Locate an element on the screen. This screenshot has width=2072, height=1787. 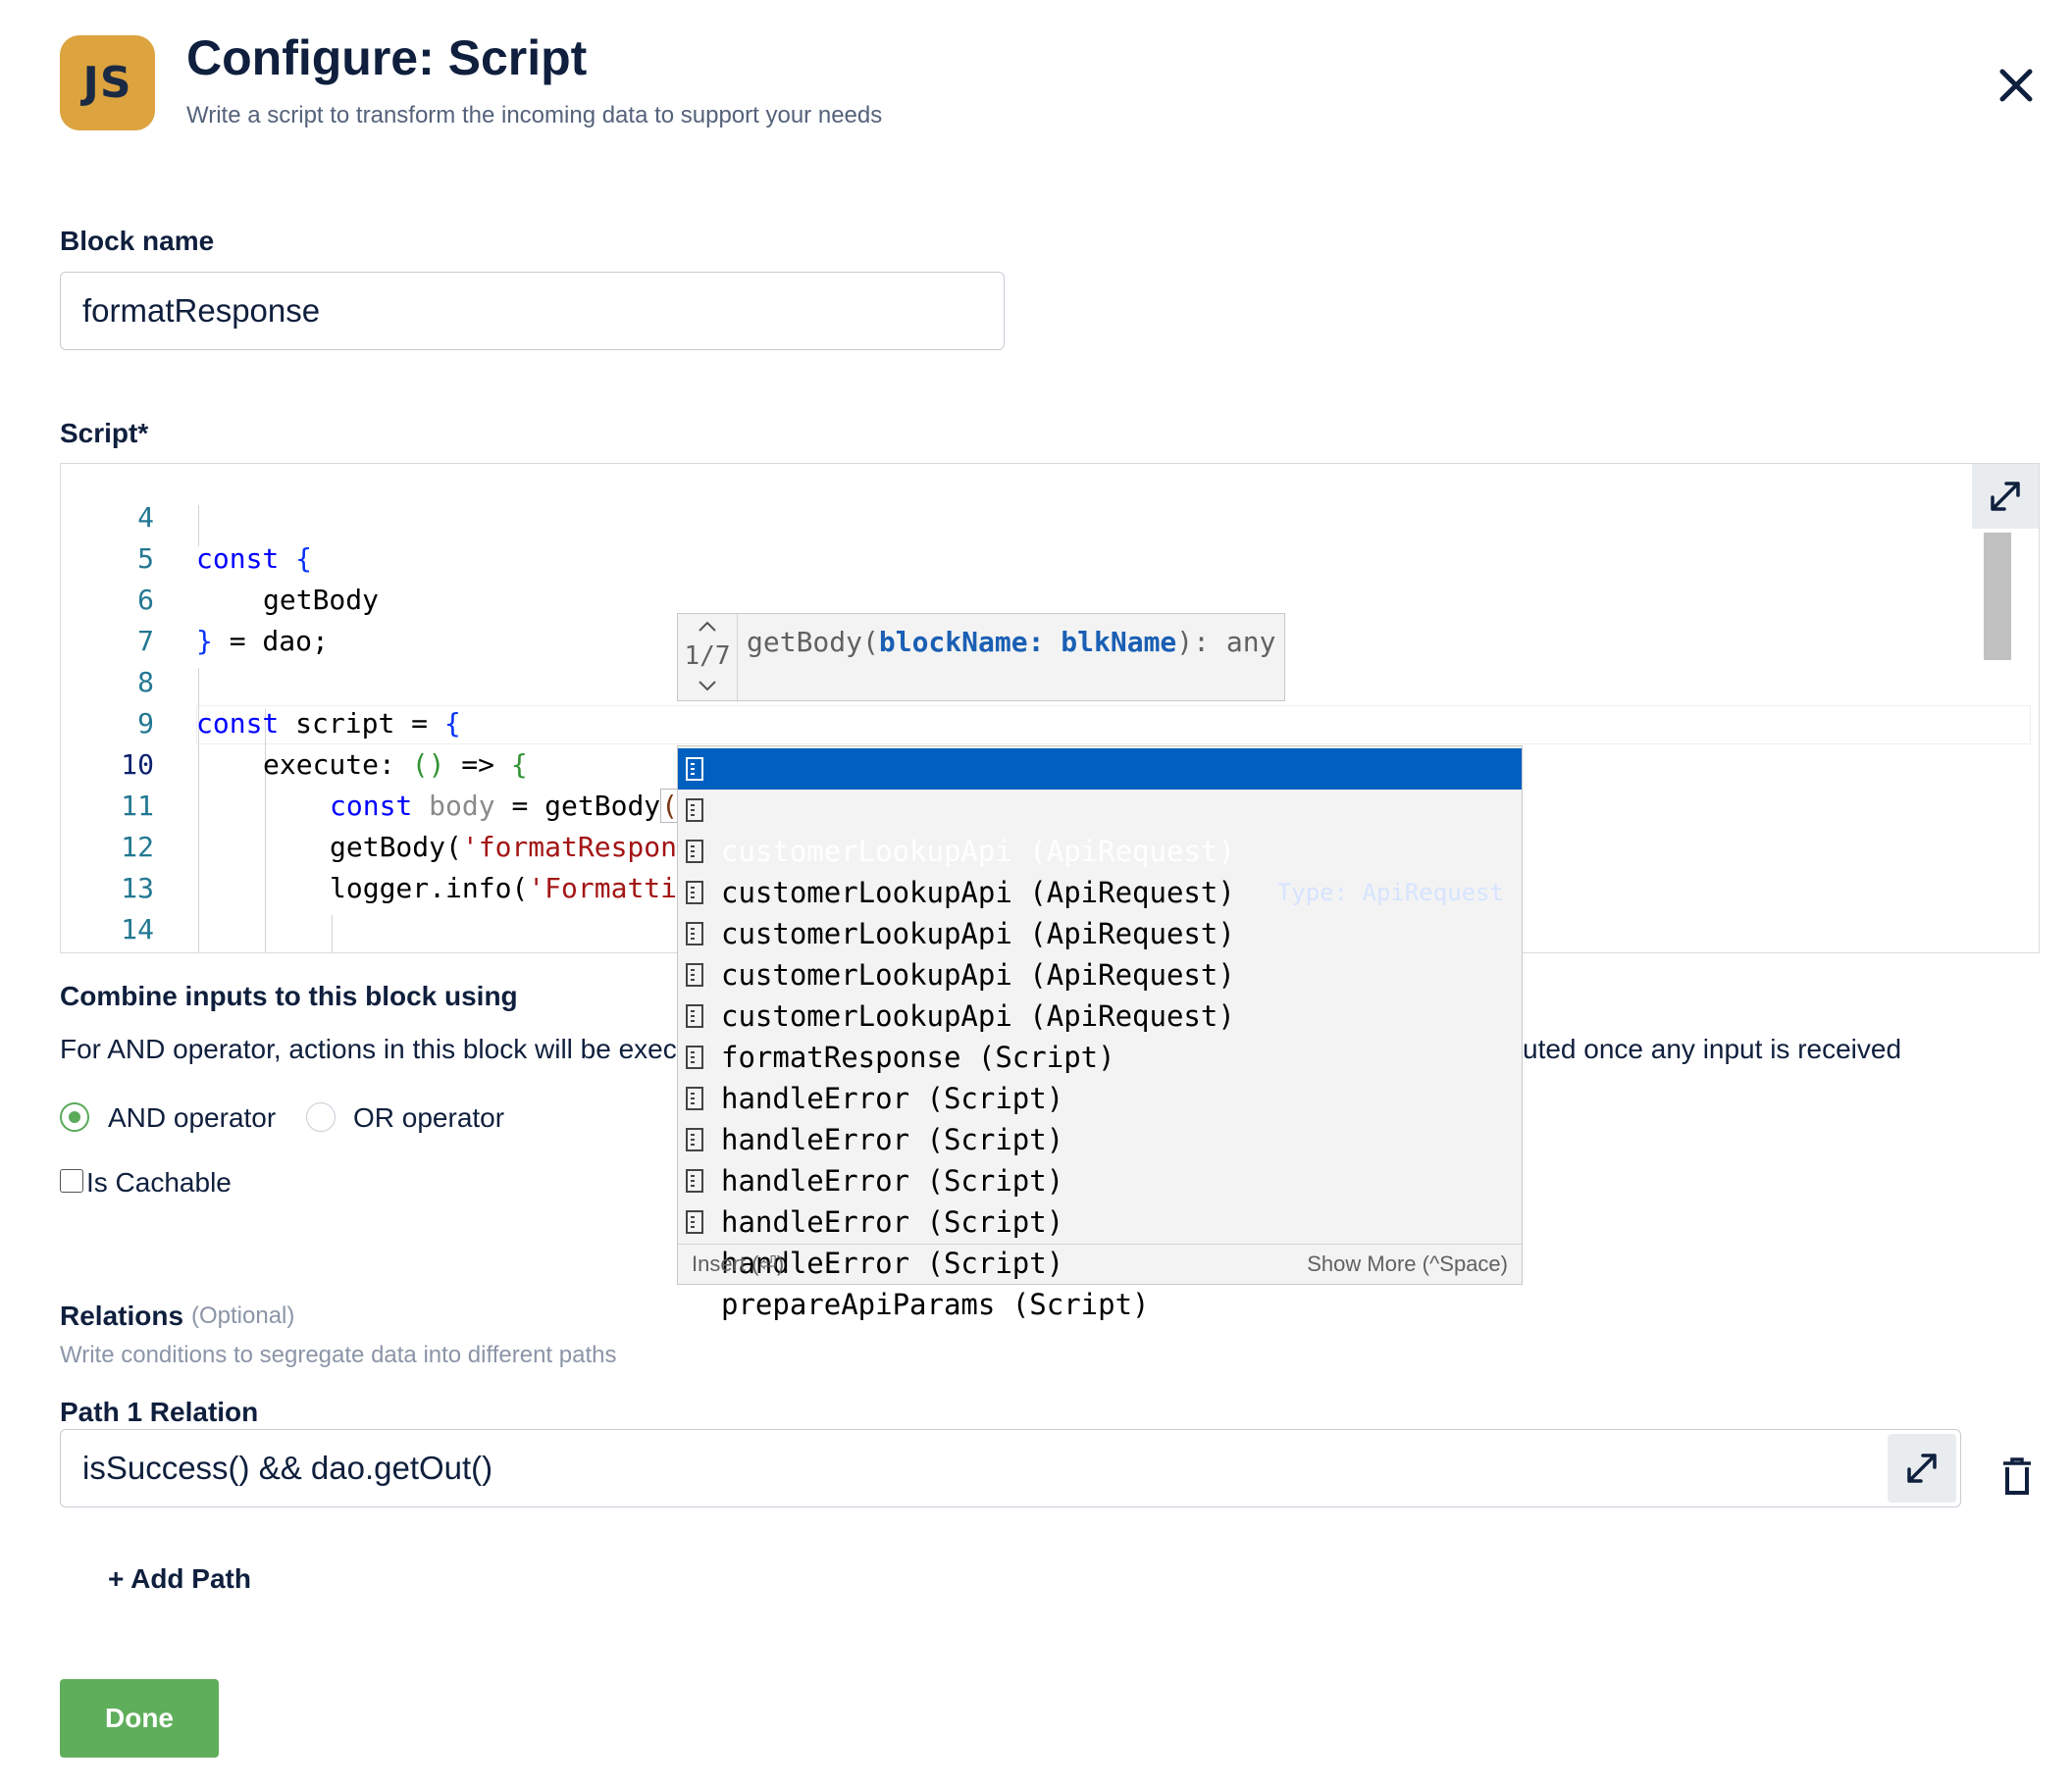
chevron-down-icon is located at coordinates (707, 685).